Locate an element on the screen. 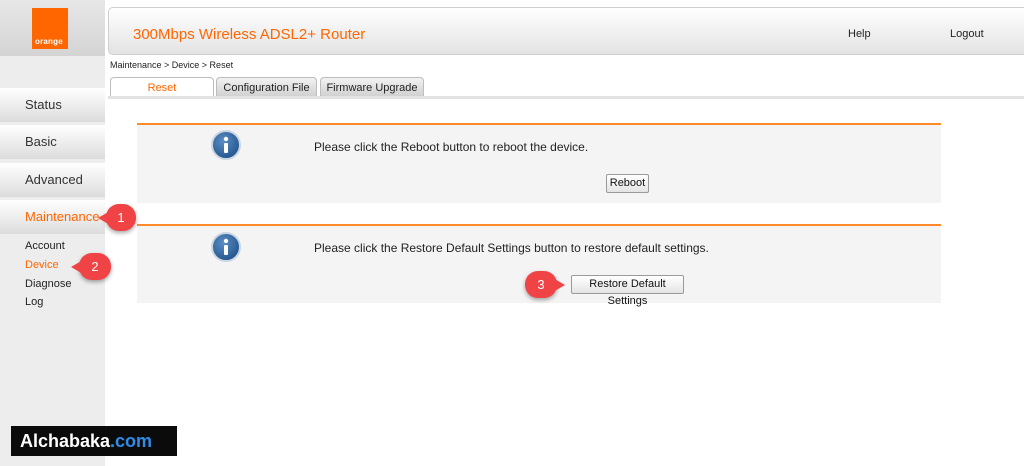 This screenshot has width=1024, height=466. tab-reset: Reset is located at coordinates (162, 87).